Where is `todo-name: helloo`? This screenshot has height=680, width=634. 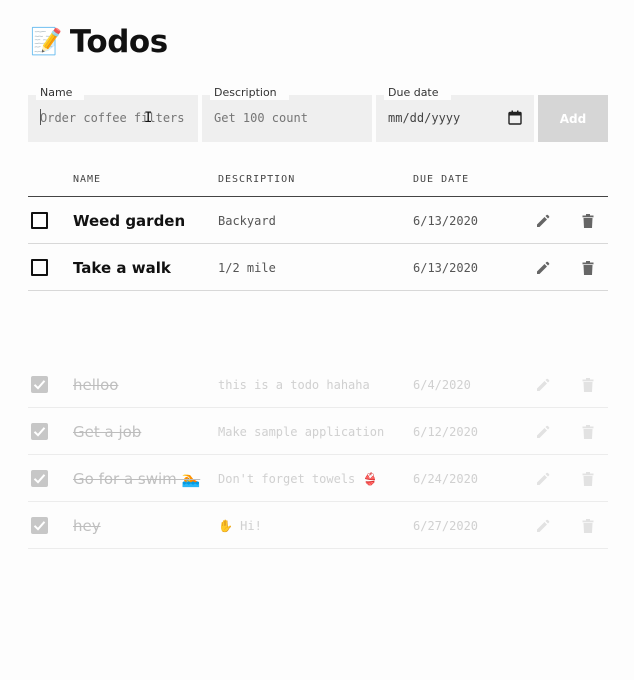 todo-name: helloo is located at coordinates (96, 385).